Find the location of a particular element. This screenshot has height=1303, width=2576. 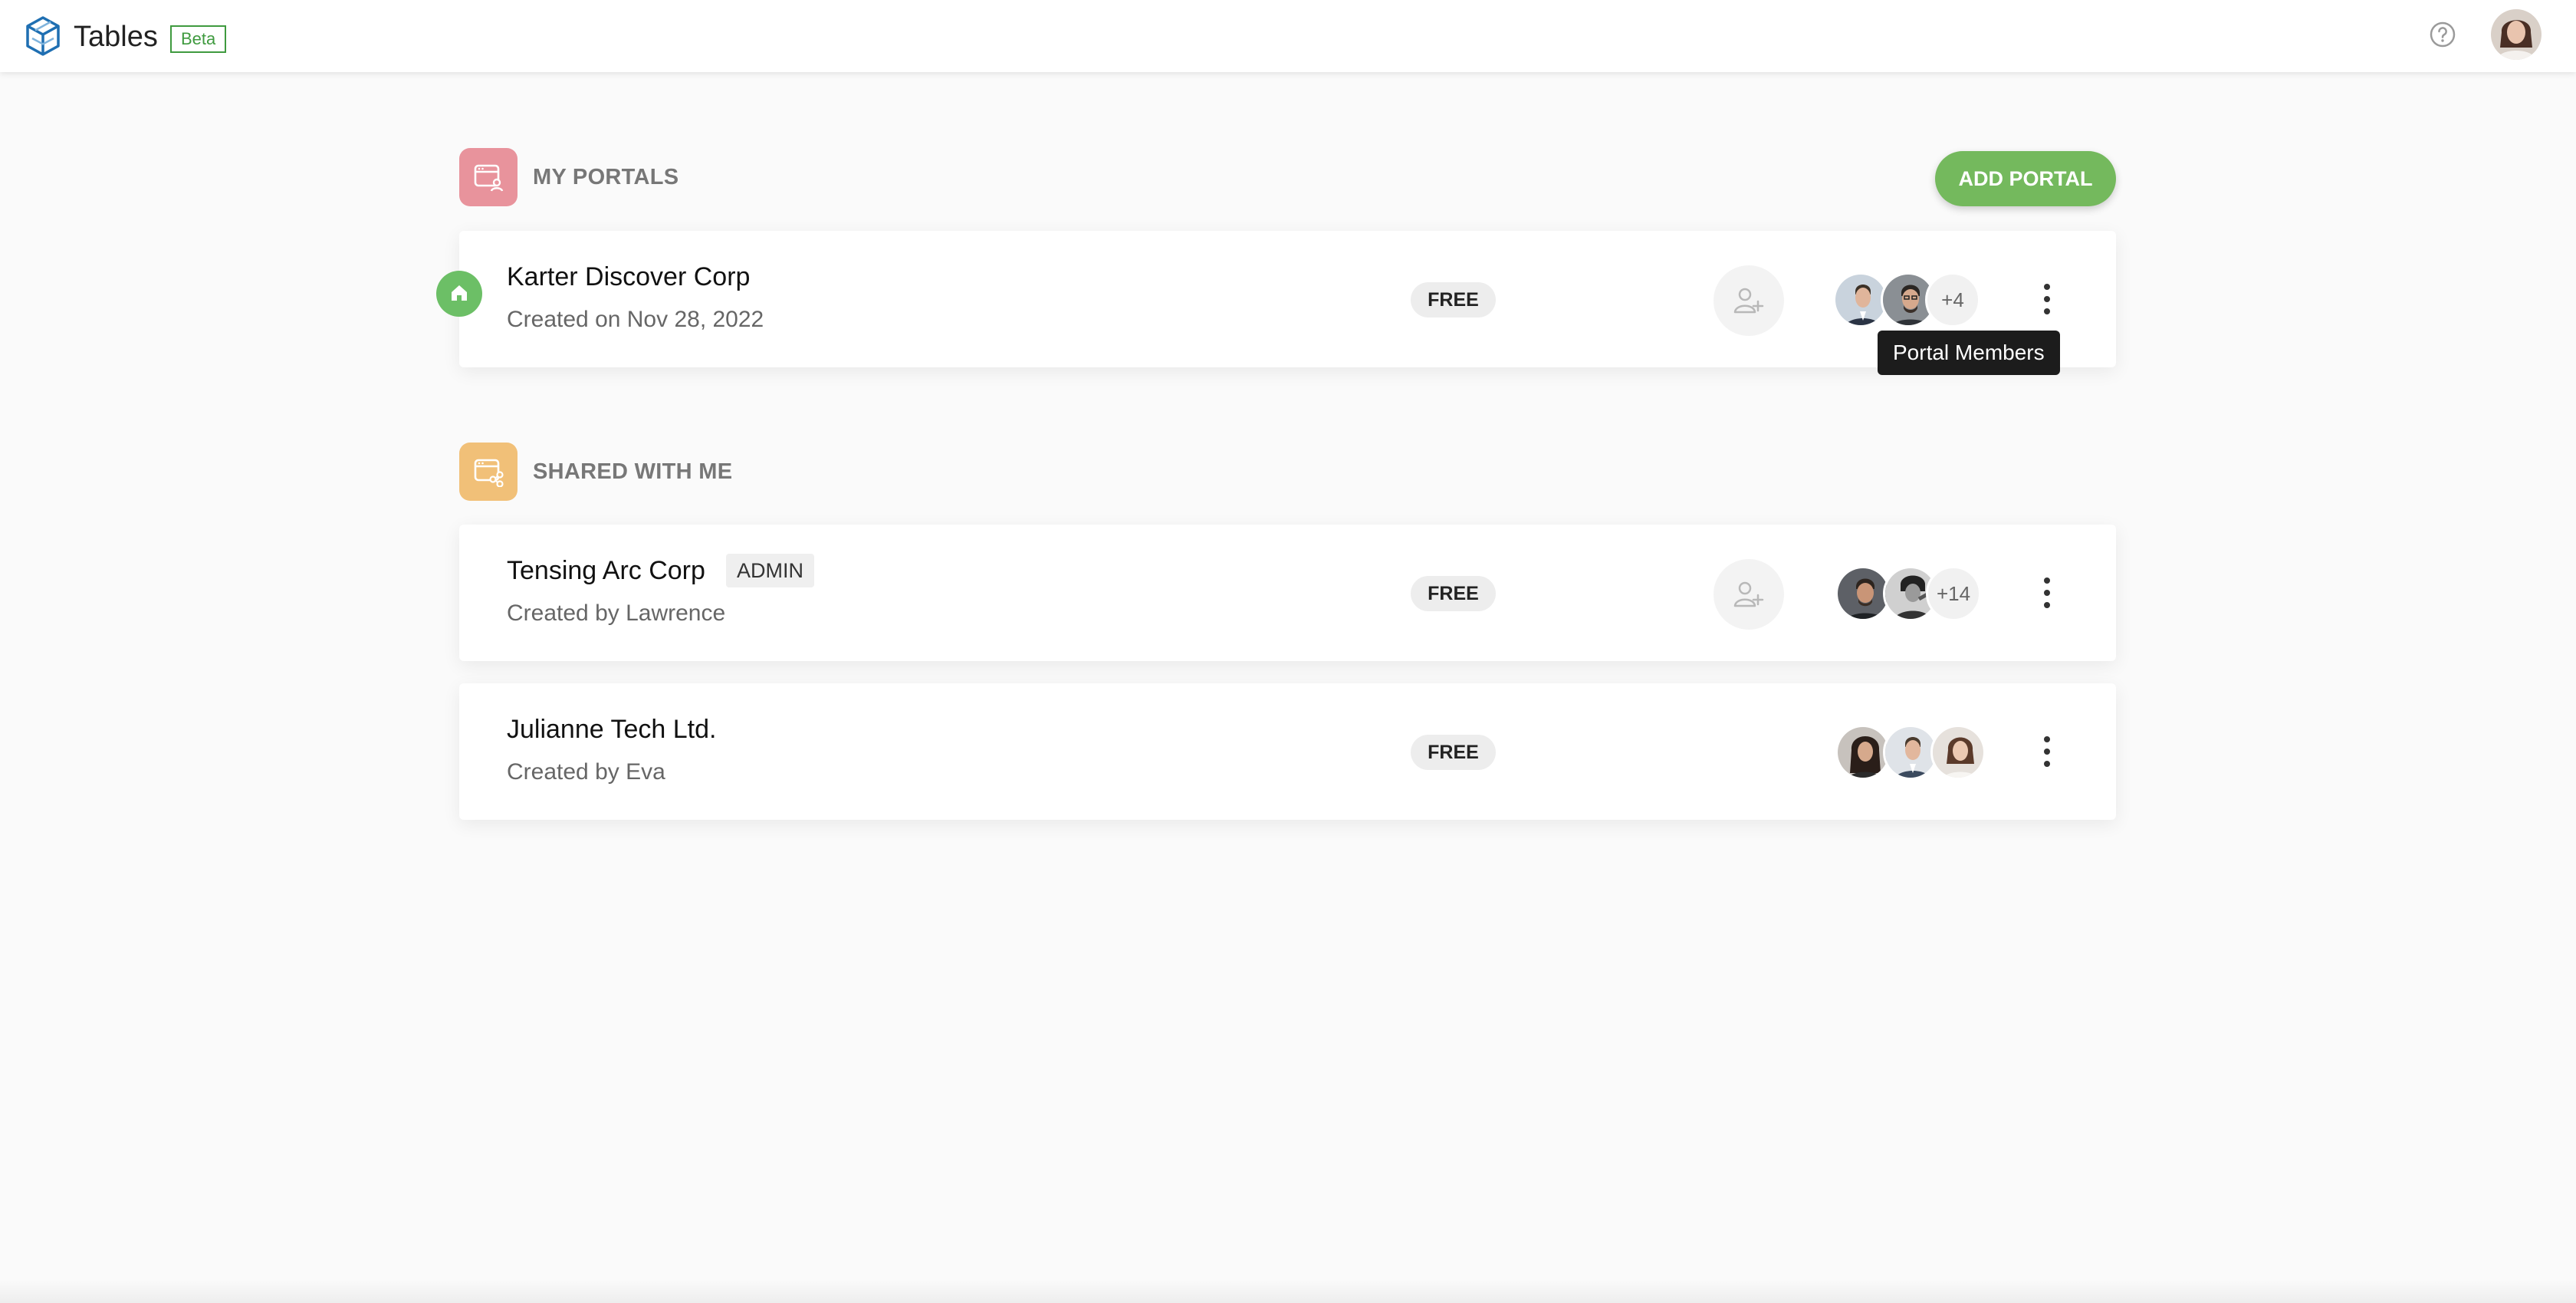

beta-badge: Beta is located at coordinates (199, 39).